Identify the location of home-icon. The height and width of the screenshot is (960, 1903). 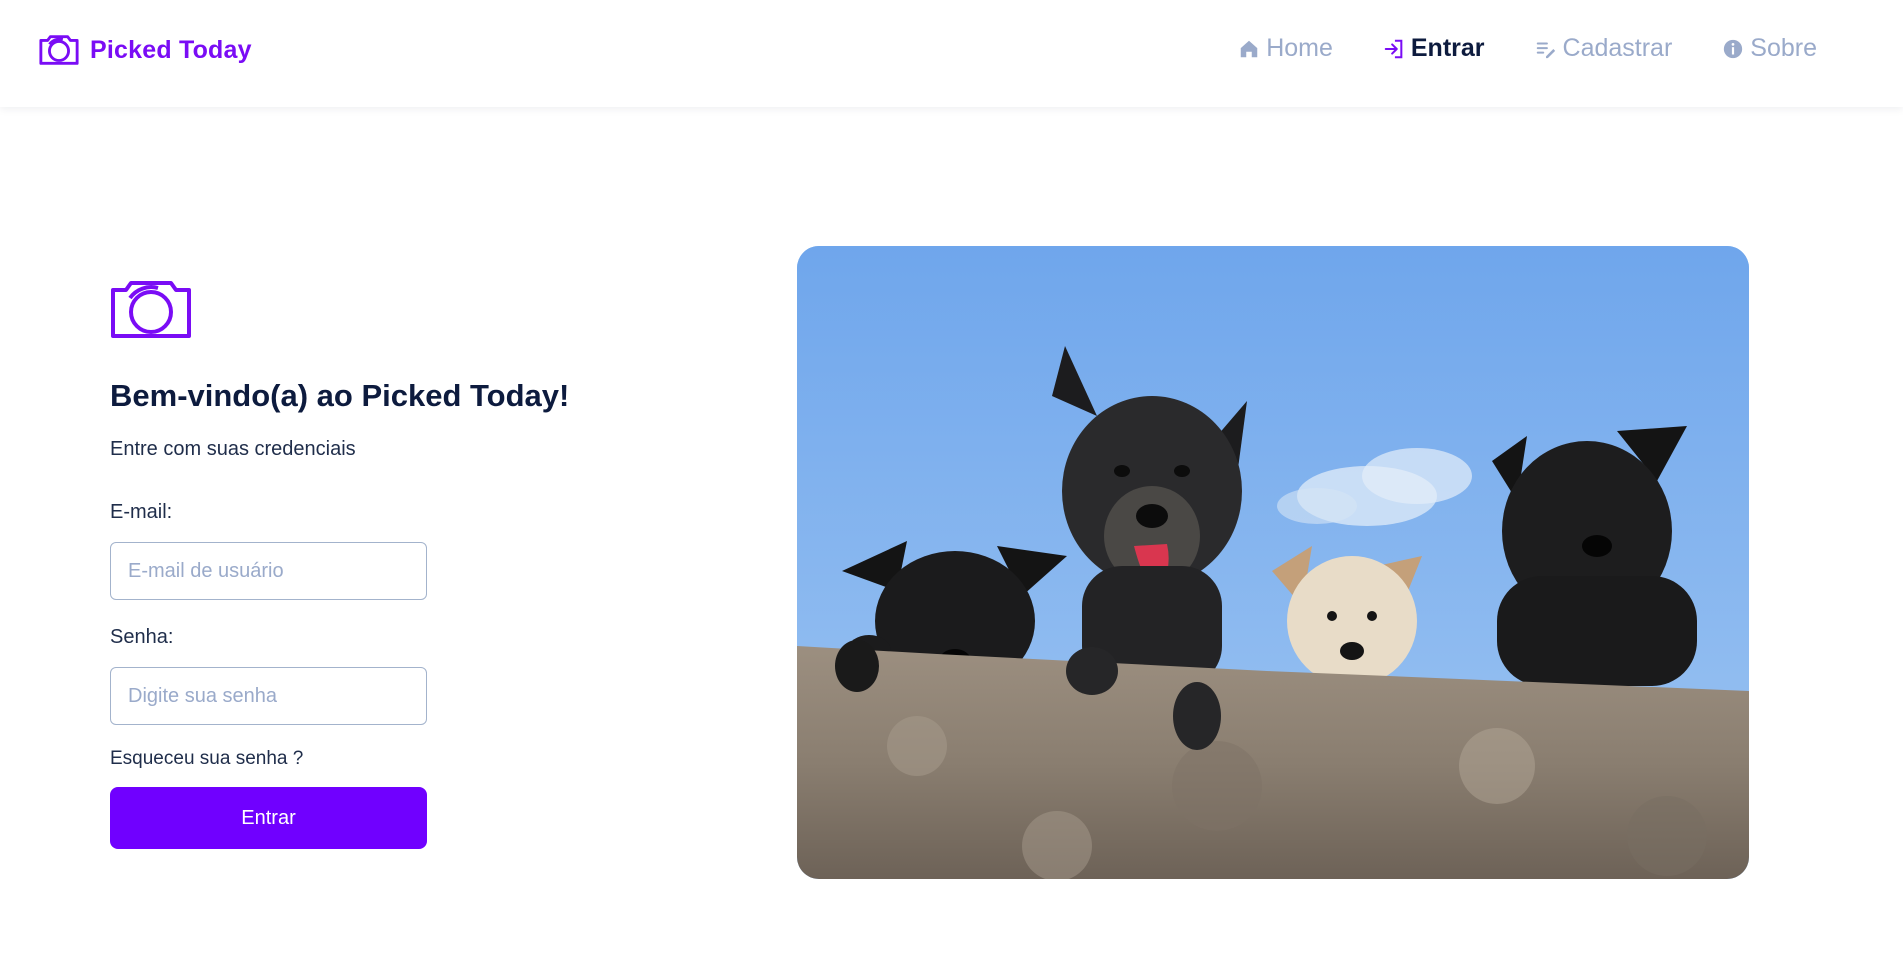
(1249, 48).